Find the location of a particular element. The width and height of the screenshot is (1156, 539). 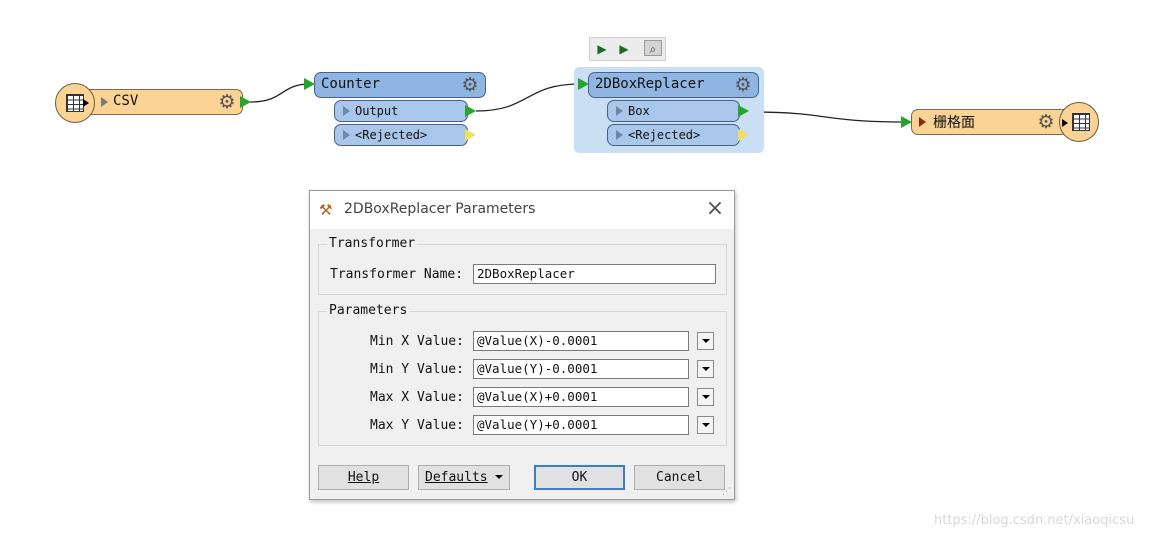

counter-output-port: Output is located at coordinates (401, 111).